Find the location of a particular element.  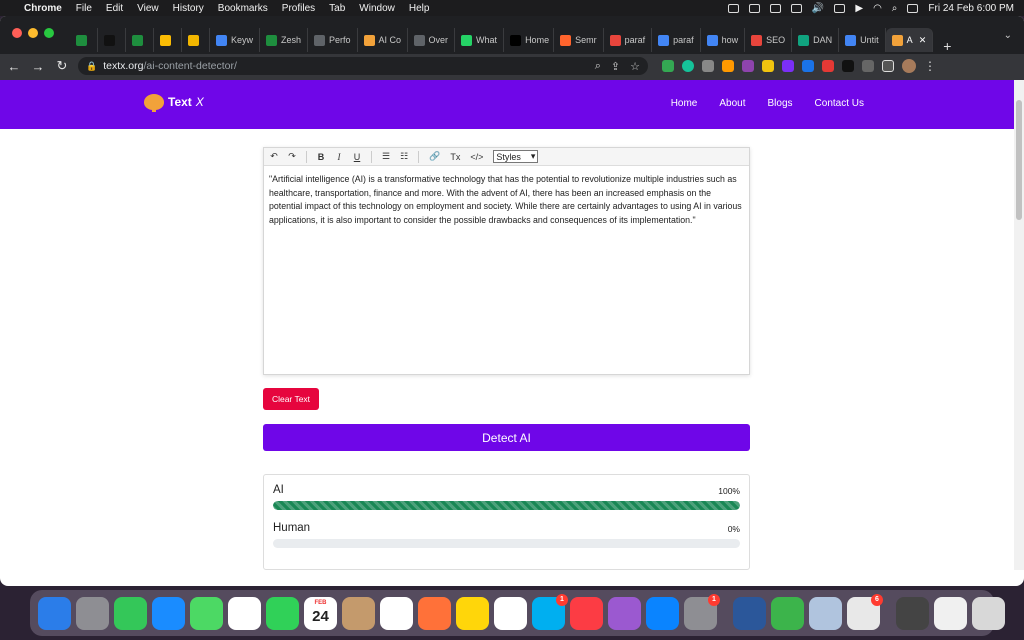

browser-tab: DAN is located at coordinates (816, 40).